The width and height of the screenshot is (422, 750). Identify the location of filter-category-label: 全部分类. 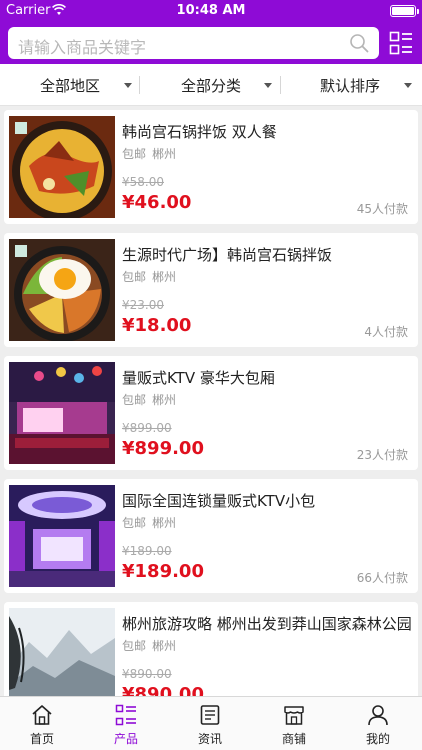
(211, 86).